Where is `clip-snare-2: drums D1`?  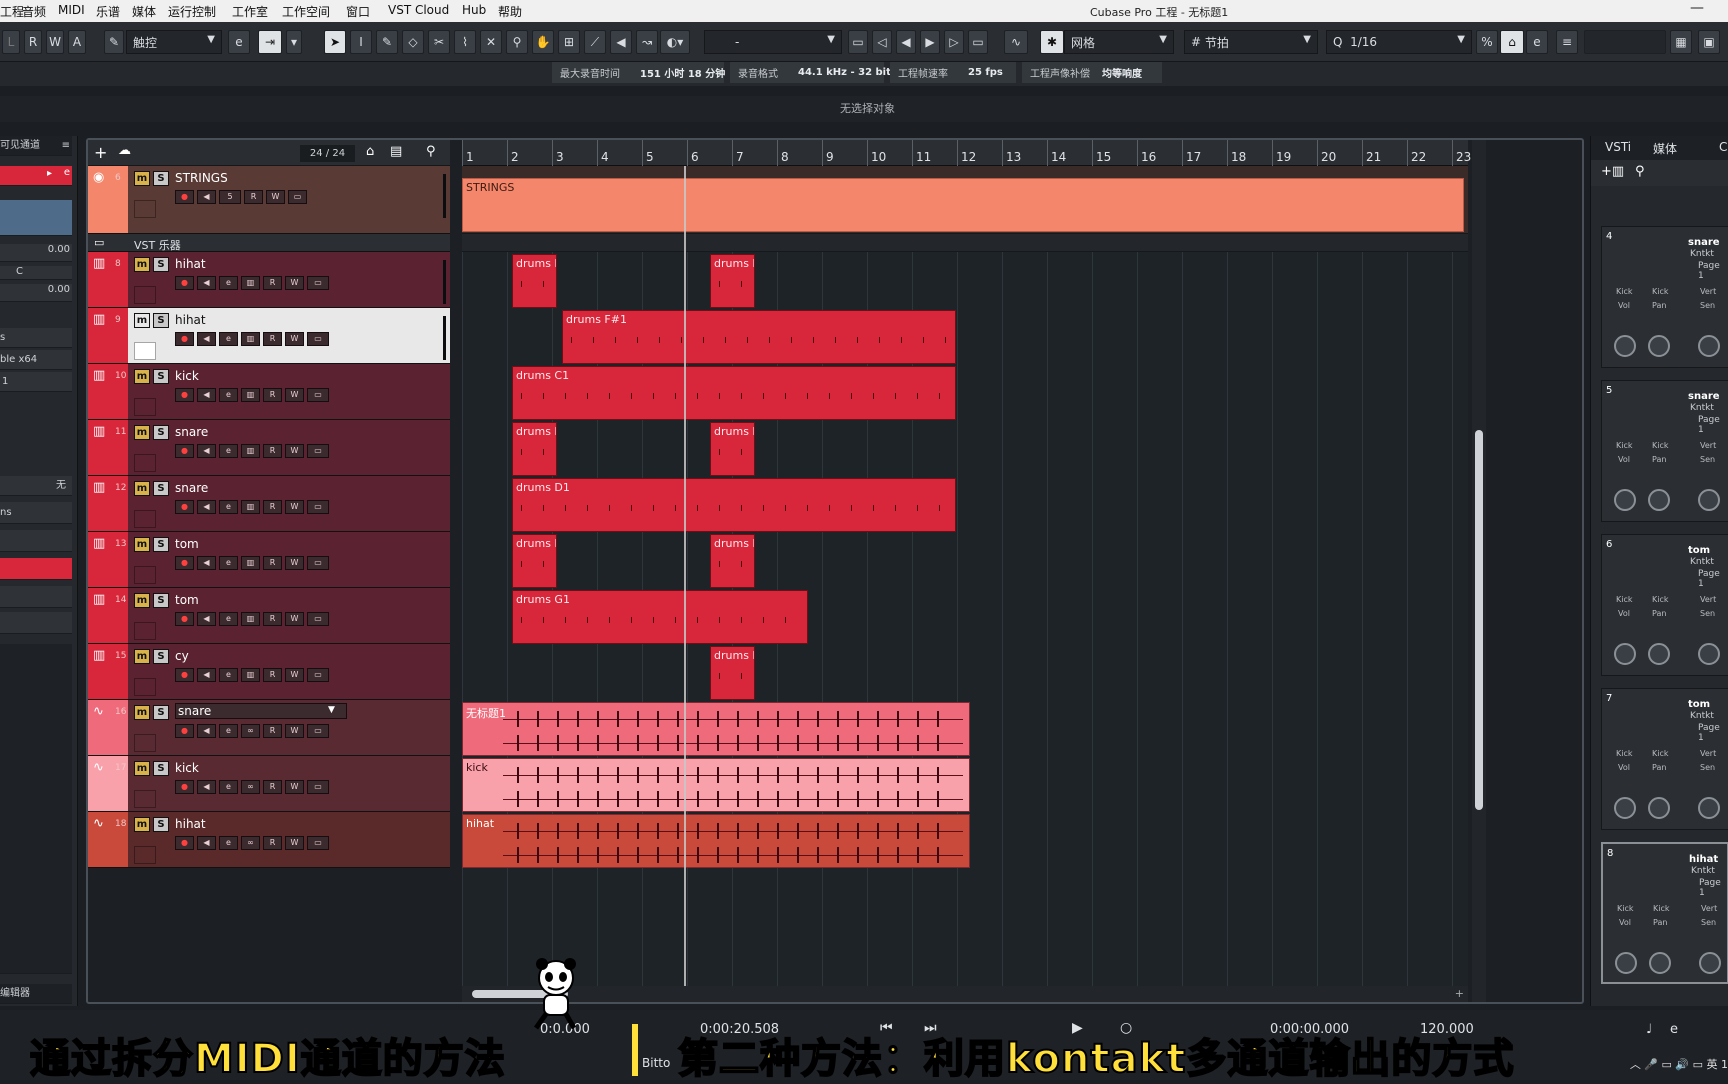 clip-snare-2: drums D1 is located at coordinates (734, 505).